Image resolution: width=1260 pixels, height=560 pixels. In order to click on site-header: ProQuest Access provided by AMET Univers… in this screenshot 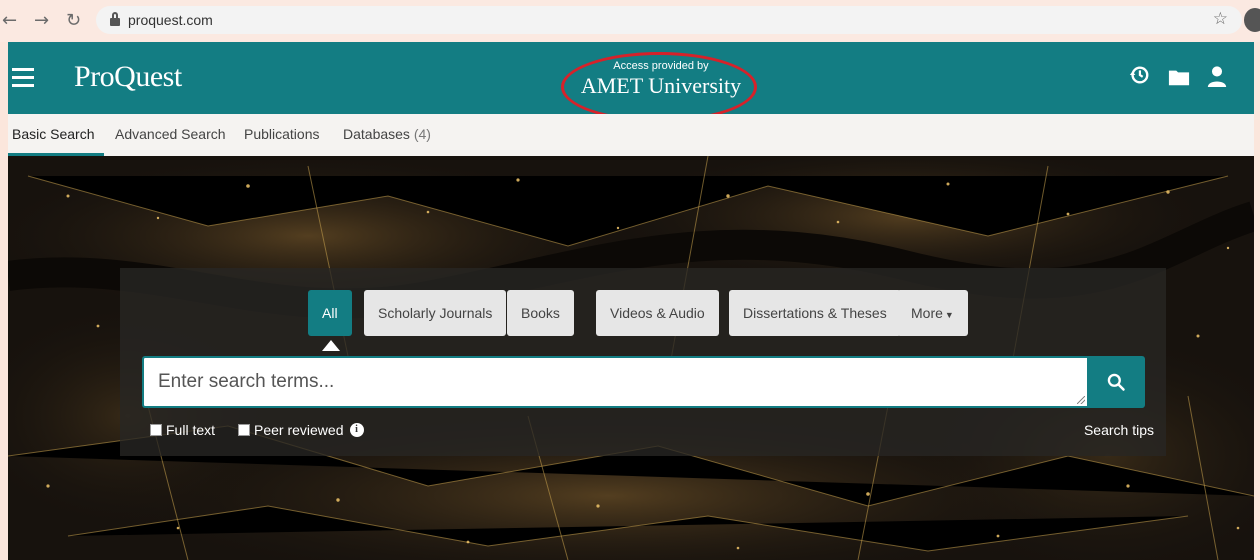, I will do `click(631, 82)`.